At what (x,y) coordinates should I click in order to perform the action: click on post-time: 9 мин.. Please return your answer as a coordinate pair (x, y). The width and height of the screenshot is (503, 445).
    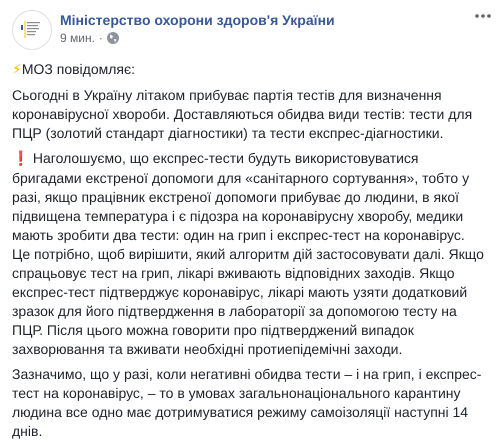
    Looking at the image, I should click on (77, 38).